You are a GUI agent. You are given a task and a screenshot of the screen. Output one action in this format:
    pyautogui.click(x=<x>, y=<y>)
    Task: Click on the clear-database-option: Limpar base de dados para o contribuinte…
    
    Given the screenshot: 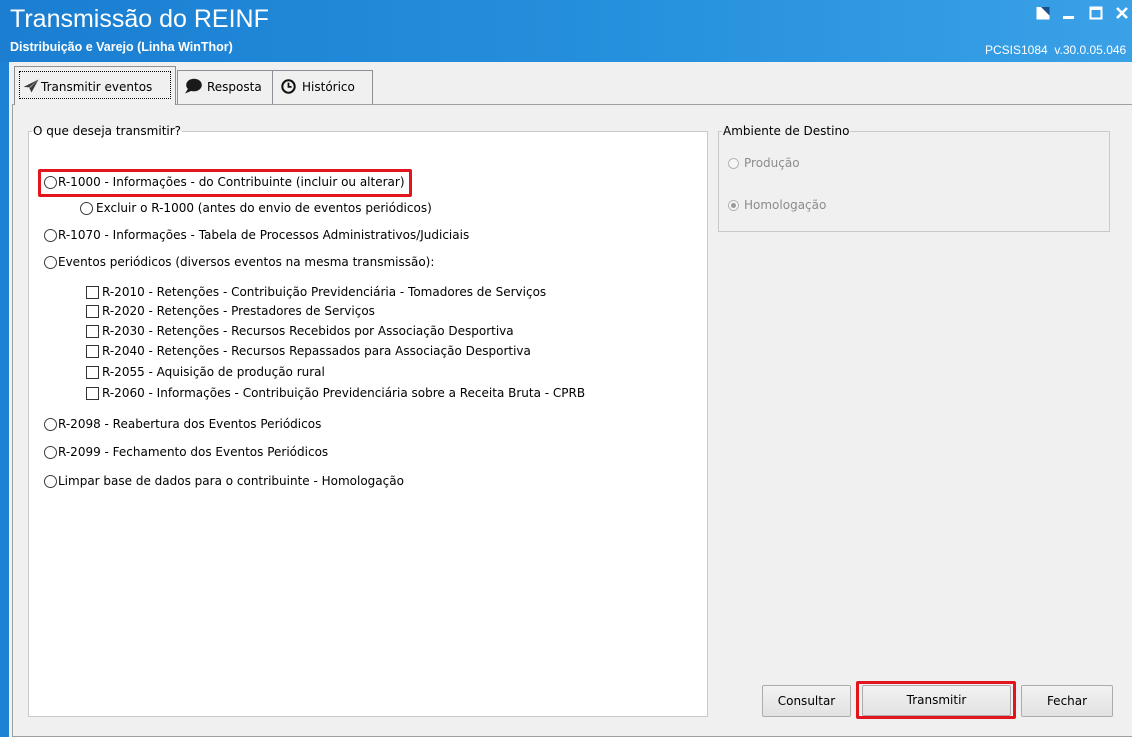 What is the action you would take?
    pyautogui.click(x=224, y=481)
    